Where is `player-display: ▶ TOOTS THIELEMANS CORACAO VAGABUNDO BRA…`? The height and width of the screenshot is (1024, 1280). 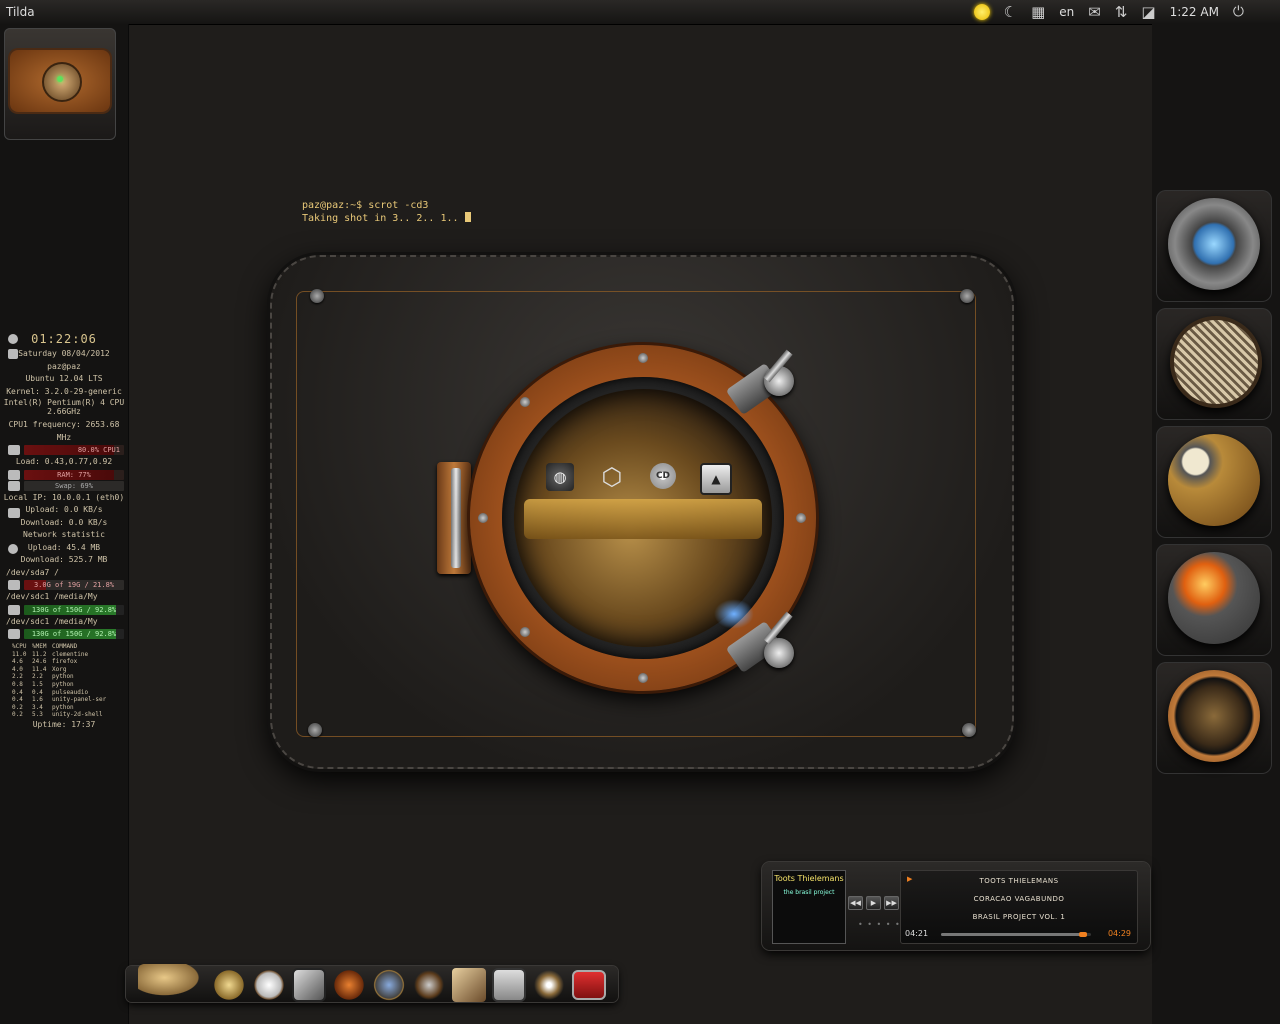
player-display: ▶ TOOTS THIELEMANS CORACAO VAGABUNDO BRA… is located at coordinates (1019, 907).